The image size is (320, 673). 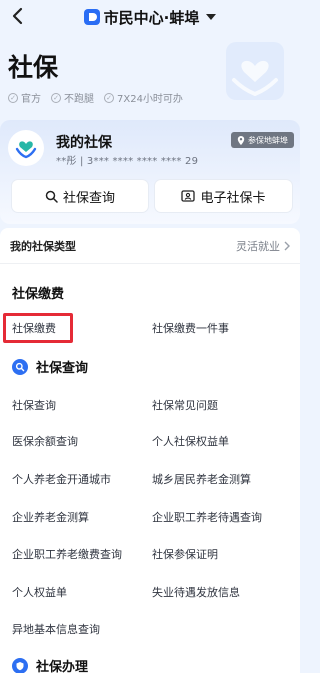 What do you see at coordinates (61, 479) in the screenshot?
I see `service-item-pension-cities: 个人养老金开通城市` at bounding box center [61, 479].